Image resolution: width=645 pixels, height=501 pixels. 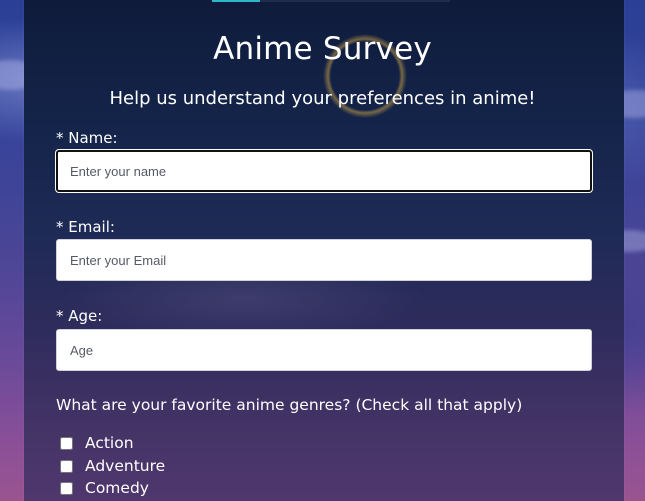 What do you see at coordinates (87, 138) in the screenshot?
I see `name-label: * Name:` at bounding box center [87, 138].